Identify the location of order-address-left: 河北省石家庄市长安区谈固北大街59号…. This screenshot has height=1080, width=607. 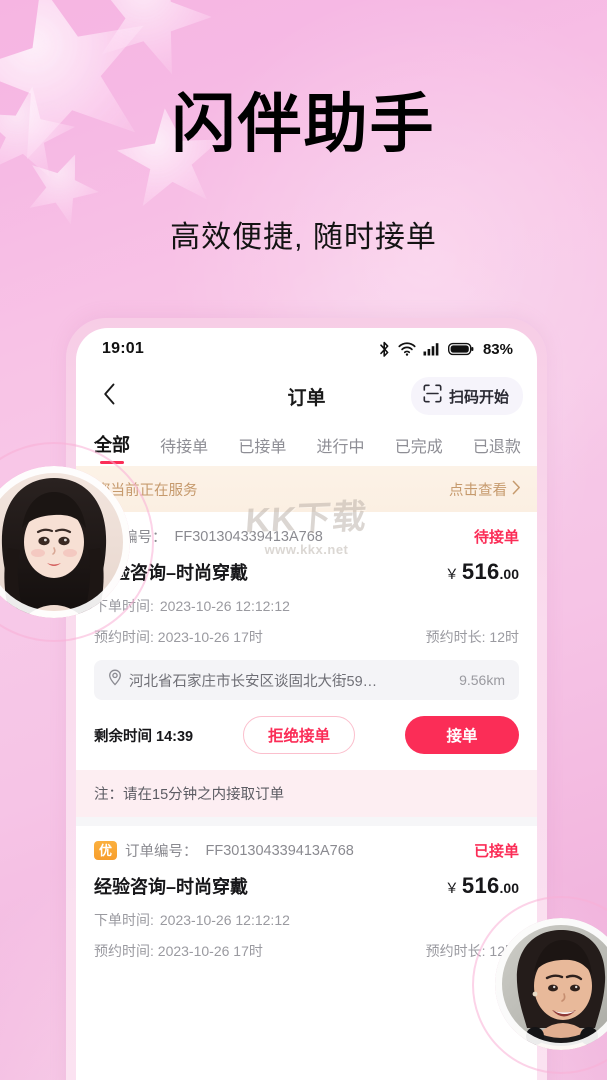
(248, 680).